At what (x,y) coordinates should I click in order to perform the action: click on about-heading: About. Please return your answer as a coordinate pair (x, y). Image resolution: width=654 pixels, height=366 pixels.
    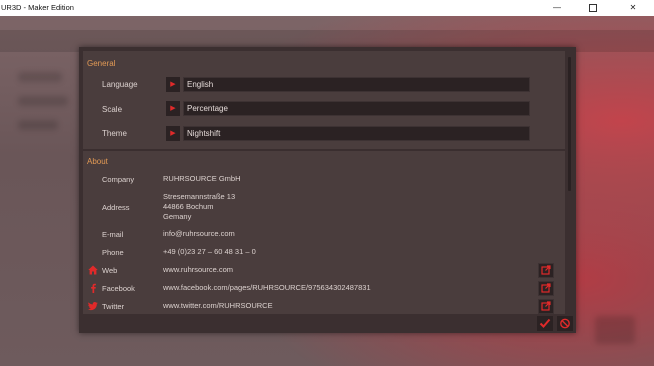
    Looking at the image, I should click on (97, 161).